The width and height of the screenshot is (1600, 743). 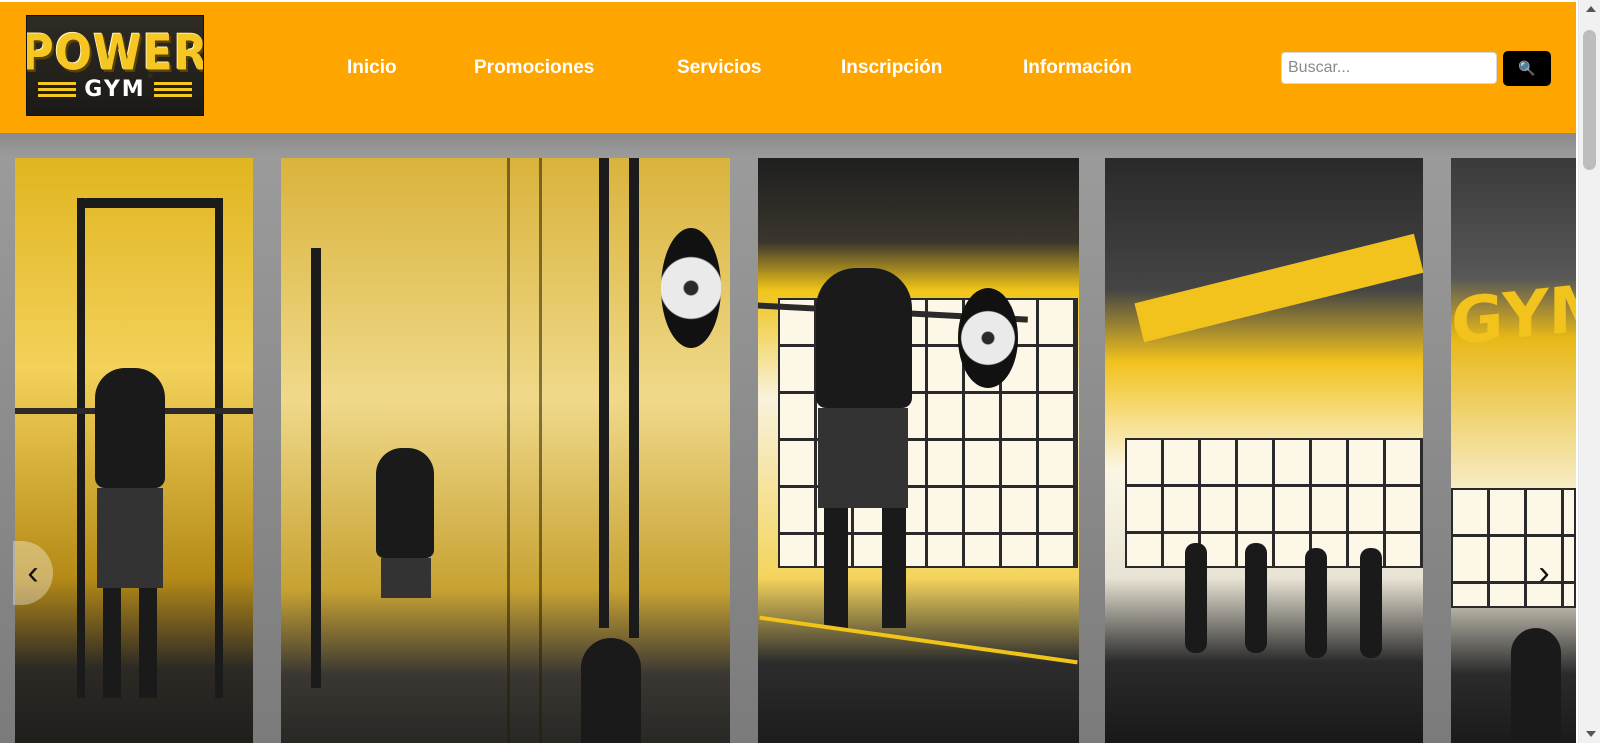 What do you see at coordinates (1591, 734) in the screenshot?
I see `scroll-down-arrow-icon` at bounding box center [1591, 734].